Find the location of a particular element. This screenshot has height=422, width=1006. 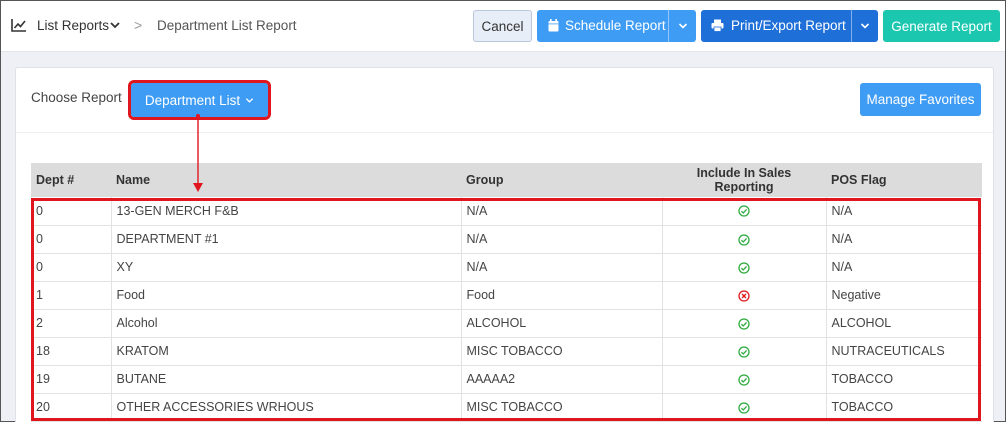

cell-group: Food is located at coordinates (562, 295).